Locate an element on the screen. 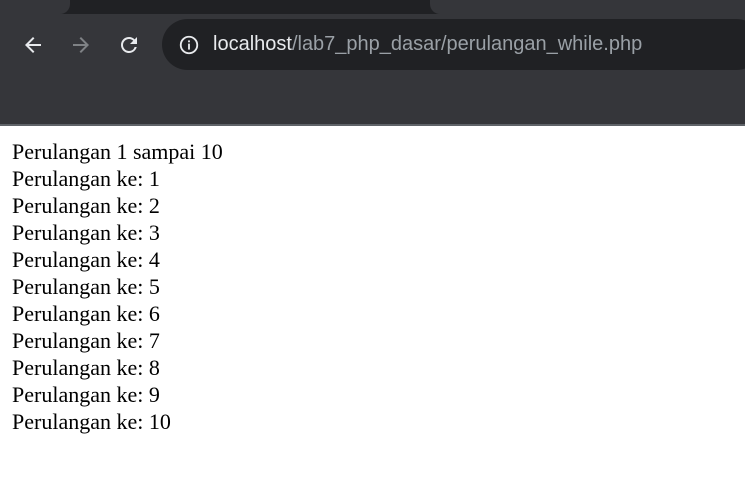  back-button is located at coordinates (33, 45).